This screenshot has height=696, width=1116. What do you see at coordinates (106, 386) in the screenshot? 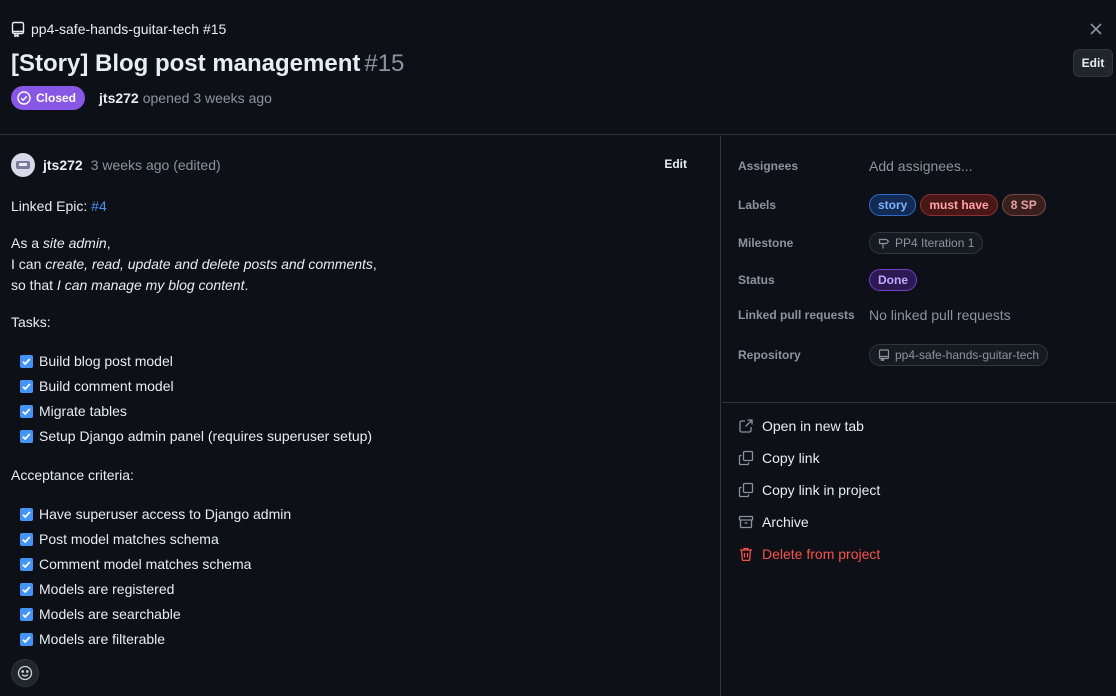
I see `task-label: Build comment model` at bounding box center [106, 386].